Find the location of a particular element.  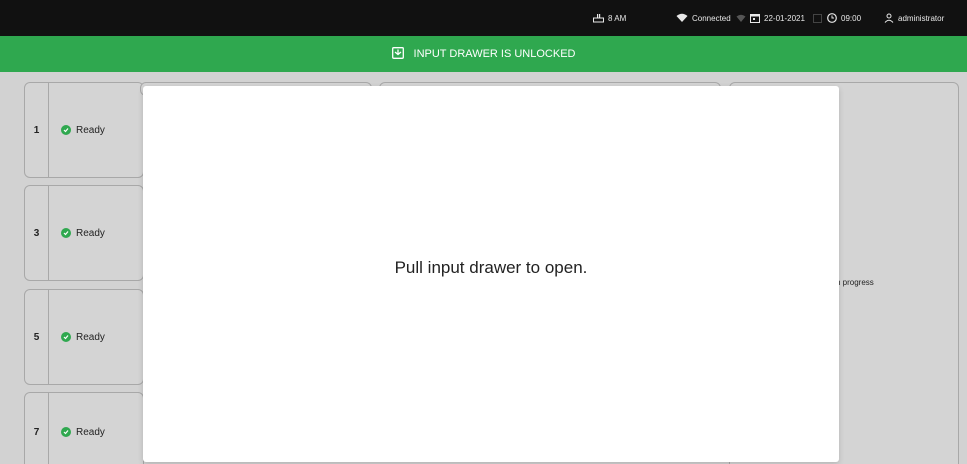

background-status-text: n progress is located at coordinates (855, 282).